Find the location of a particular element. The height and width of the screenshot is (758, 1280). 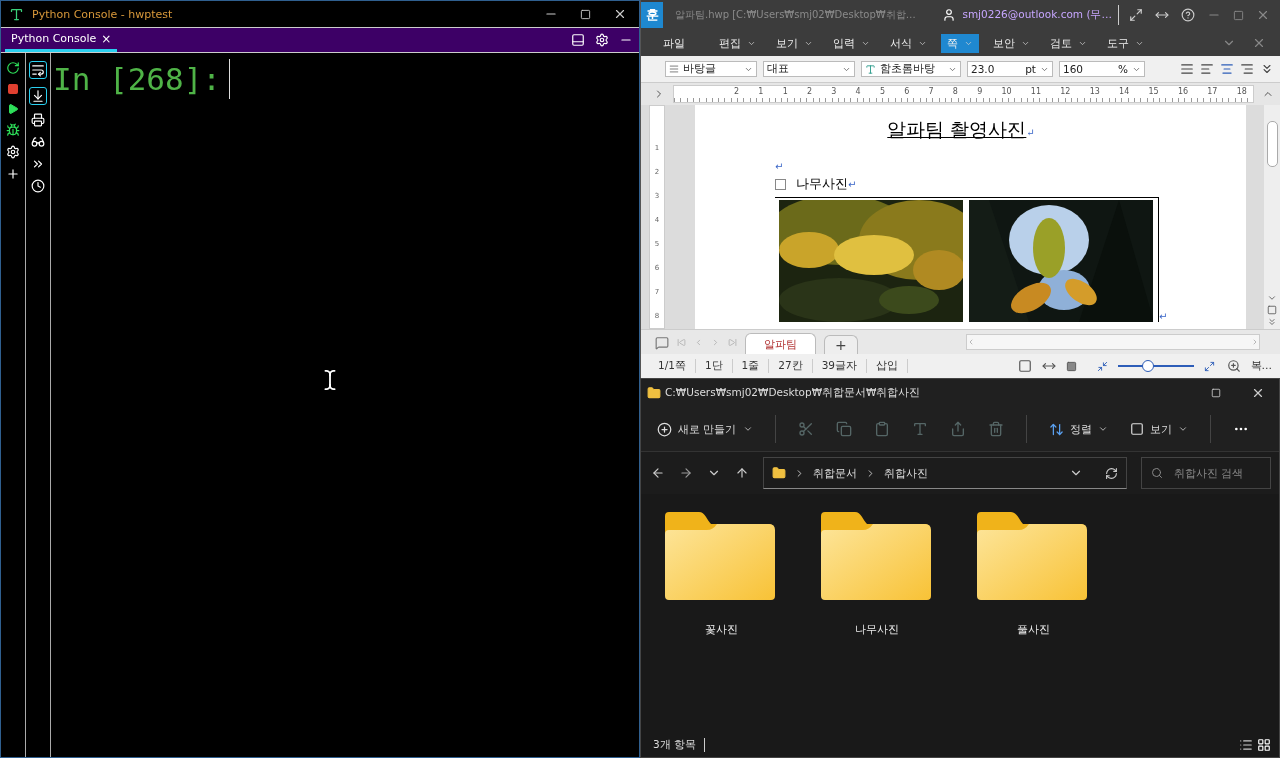

menu-item: 검토 is located at coordinates (1068, 43).